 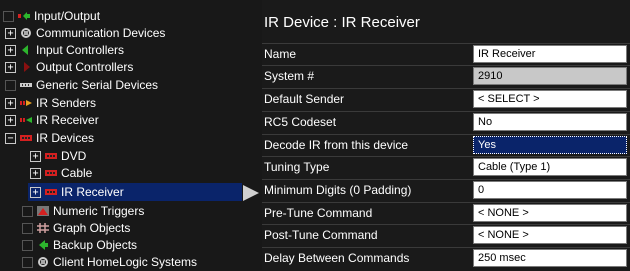 What do you see at coordinates (446, 98) in the screenshot?
I see `property-row-default-sender: Default Sender < SELECT >` at bounding box center [446, 98].